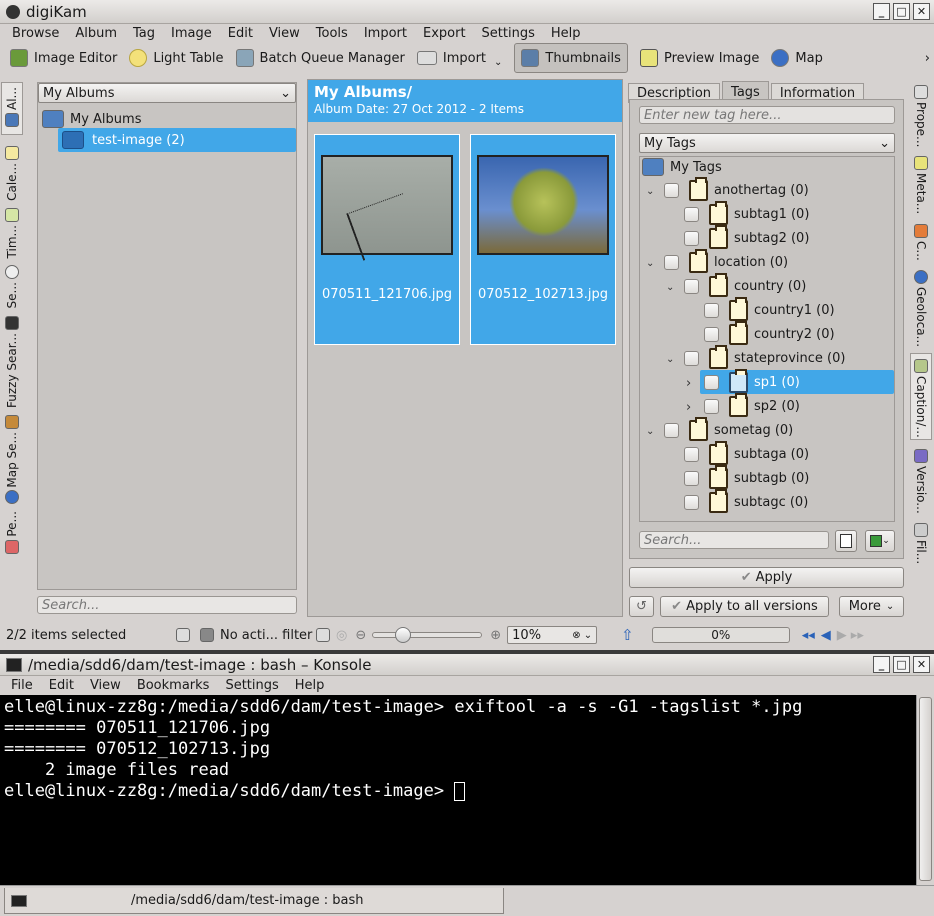 This screenshot has height=916, width=934. Describe the element at coordinates (254, 901) in the screenshot. I see `konsole-tab: /media/sdd6/dam/test-image : bash` at that location.